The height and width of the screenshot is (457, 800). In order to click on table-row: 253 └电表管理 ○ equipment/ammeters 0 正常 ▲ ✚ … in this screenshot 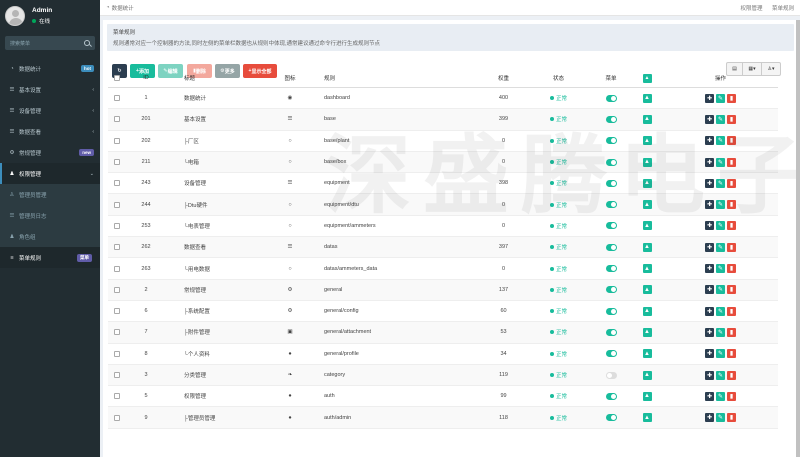, I will do `click(443, 227)`.